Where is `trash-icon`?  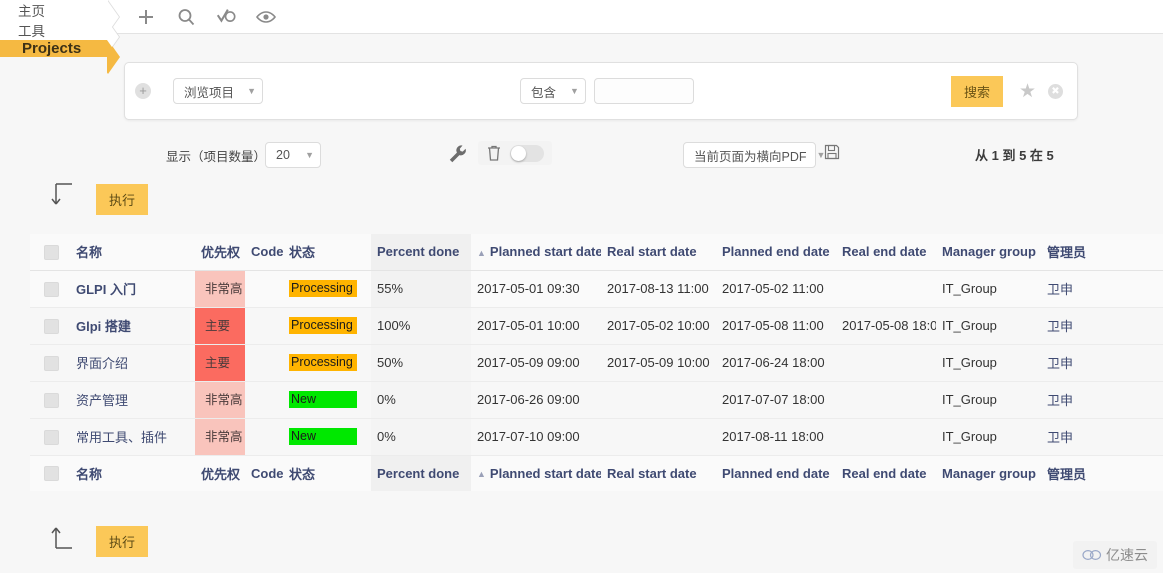
trash-icon is located at coordinates (494, 153).